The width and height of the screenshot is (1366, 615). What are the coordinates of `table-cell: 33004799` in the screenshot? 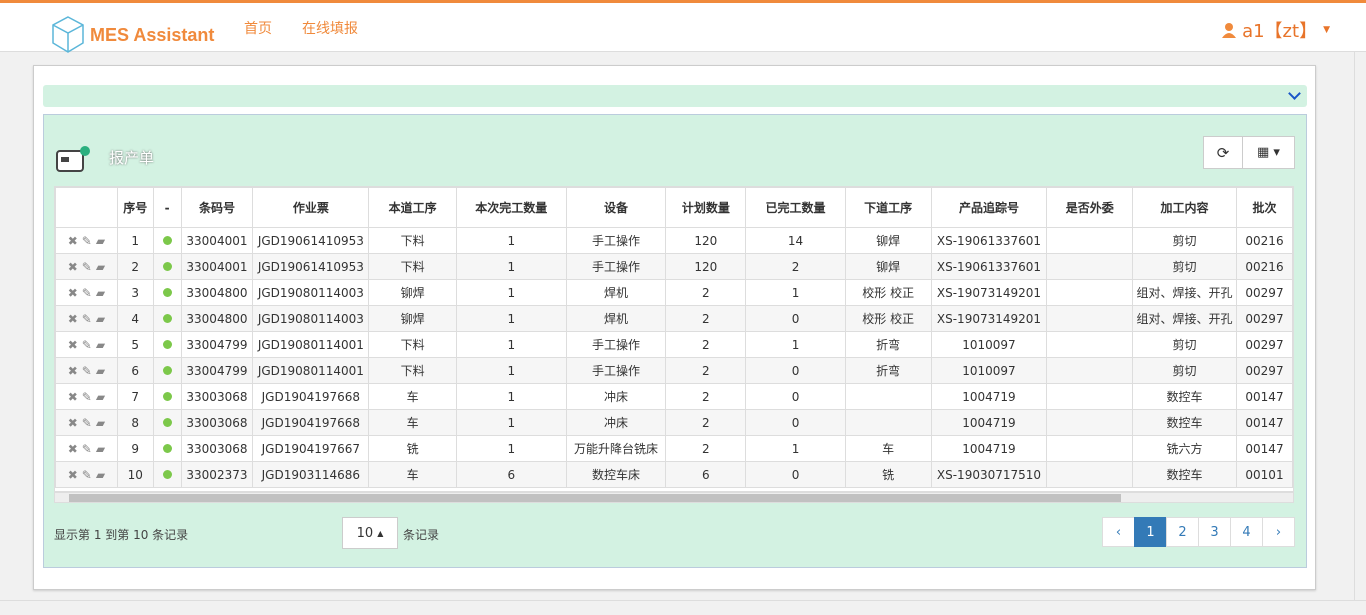 It's located at (217, 344).